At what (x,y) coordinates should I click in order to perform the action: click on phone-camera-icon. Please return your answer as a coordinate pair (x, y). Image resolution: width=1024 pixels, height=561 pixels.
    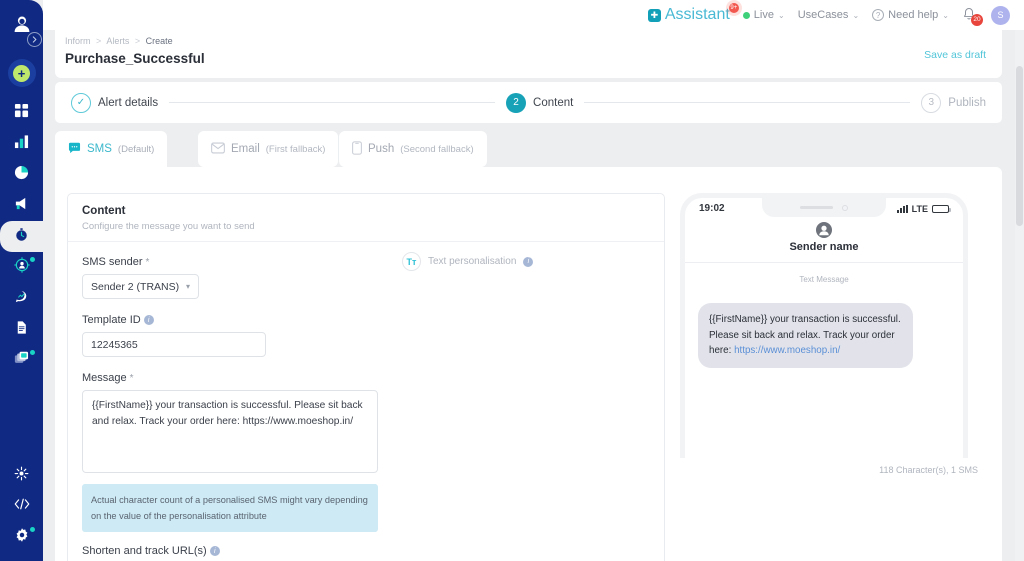
    Looking at the image, I should click on (845, 207).